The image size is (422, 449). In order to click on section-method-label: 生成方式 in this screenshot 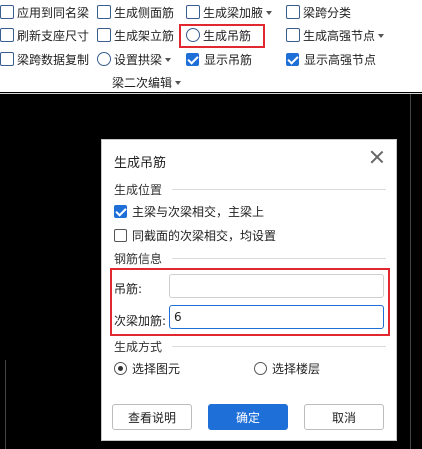, I will do `click(138, 347)`.